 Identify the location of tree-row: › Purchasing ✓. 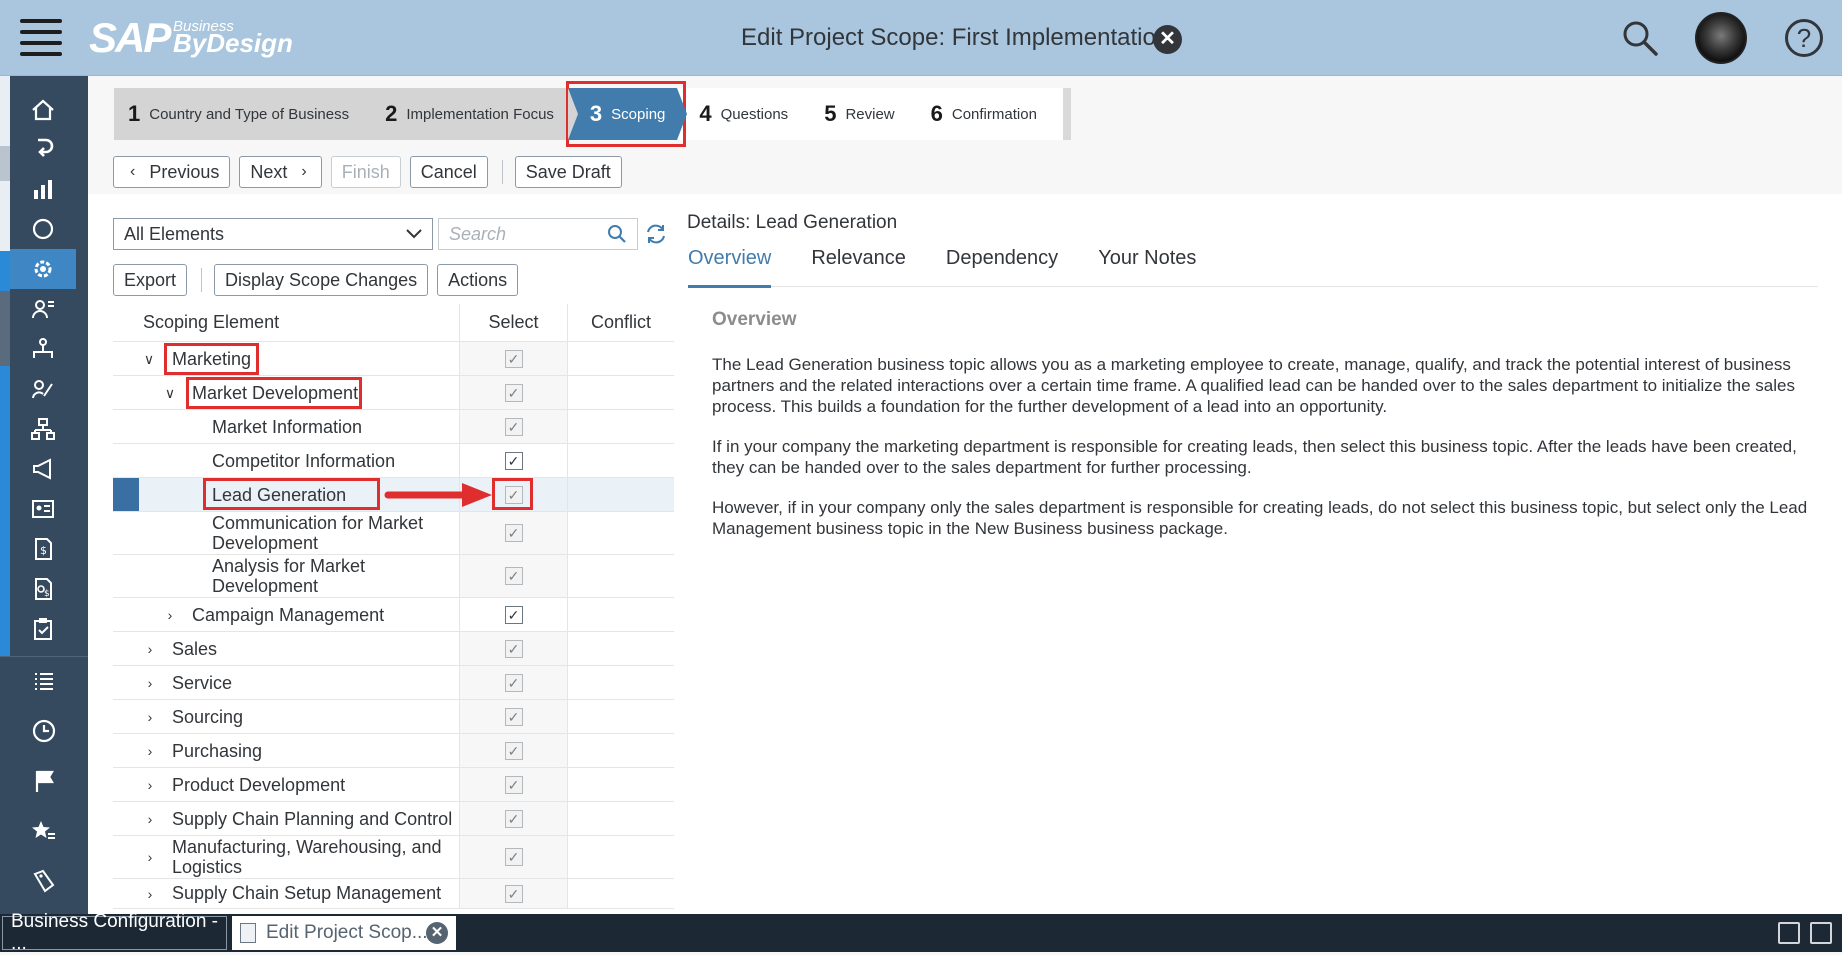
(393, 751).